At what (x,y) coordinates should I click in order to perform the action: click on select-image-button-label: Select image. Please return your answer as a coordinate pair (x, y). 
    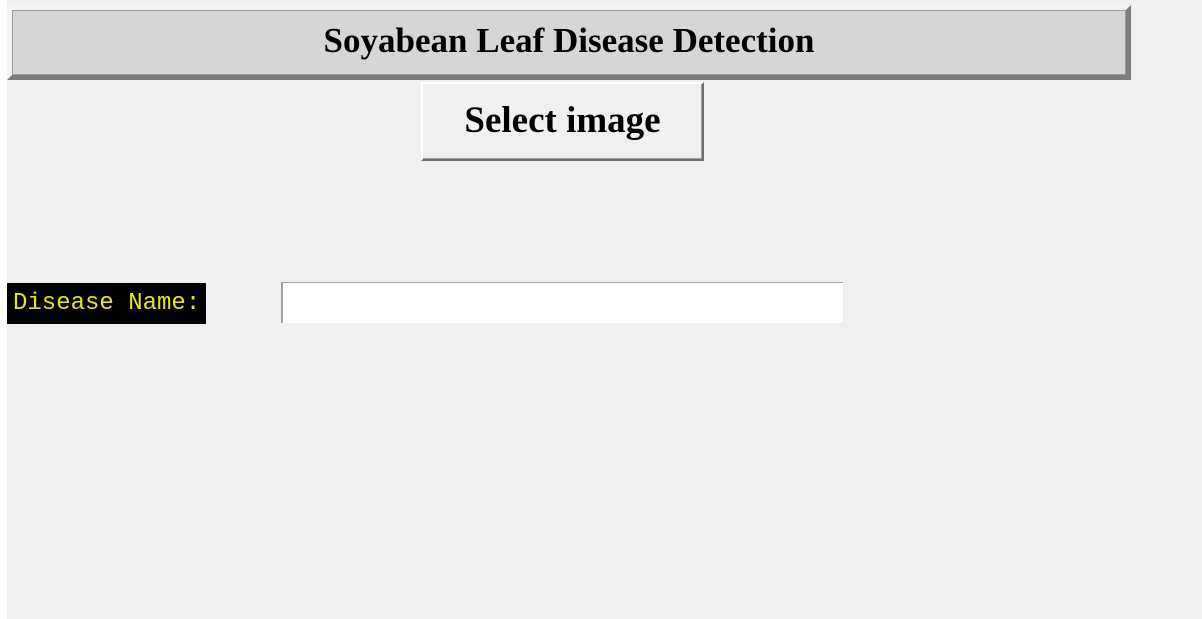
    Looking at the image, I should click on (562, 120).